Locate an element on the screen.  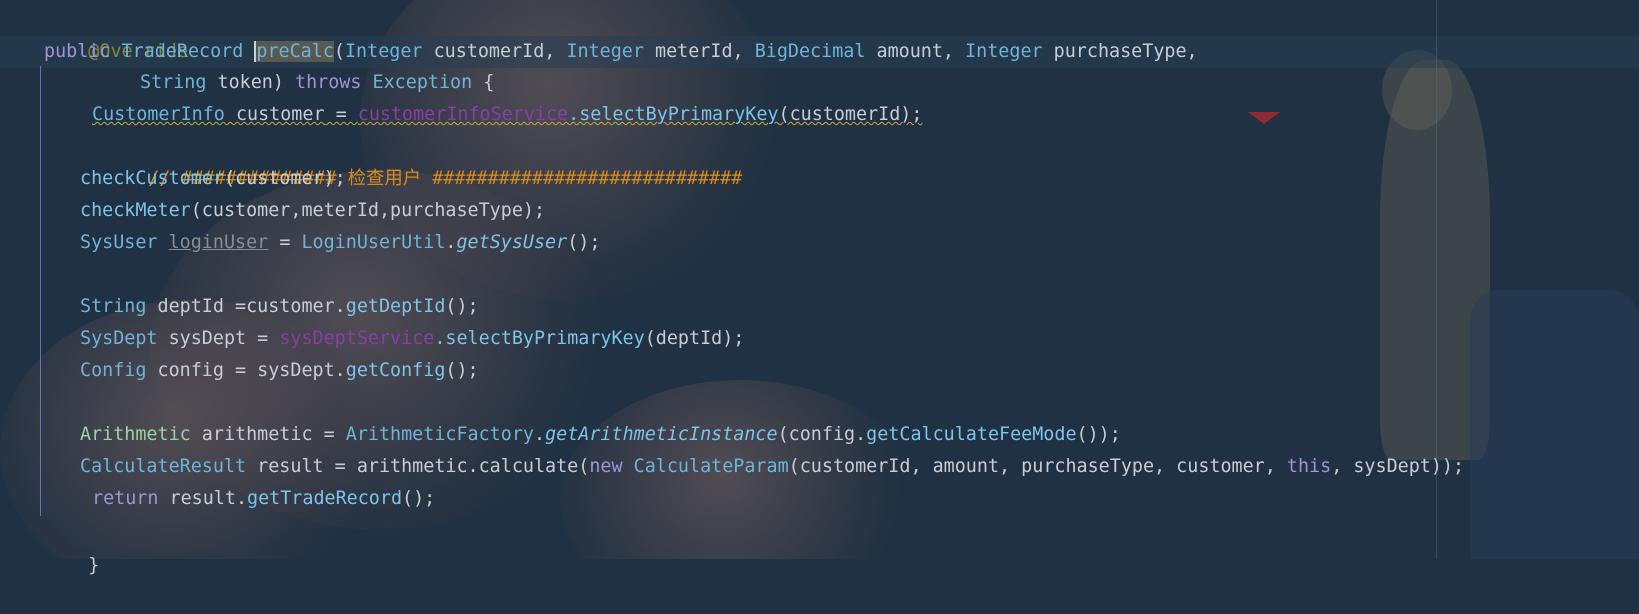
call-args: , sysDept)); is located at coordinates (1398, 466).